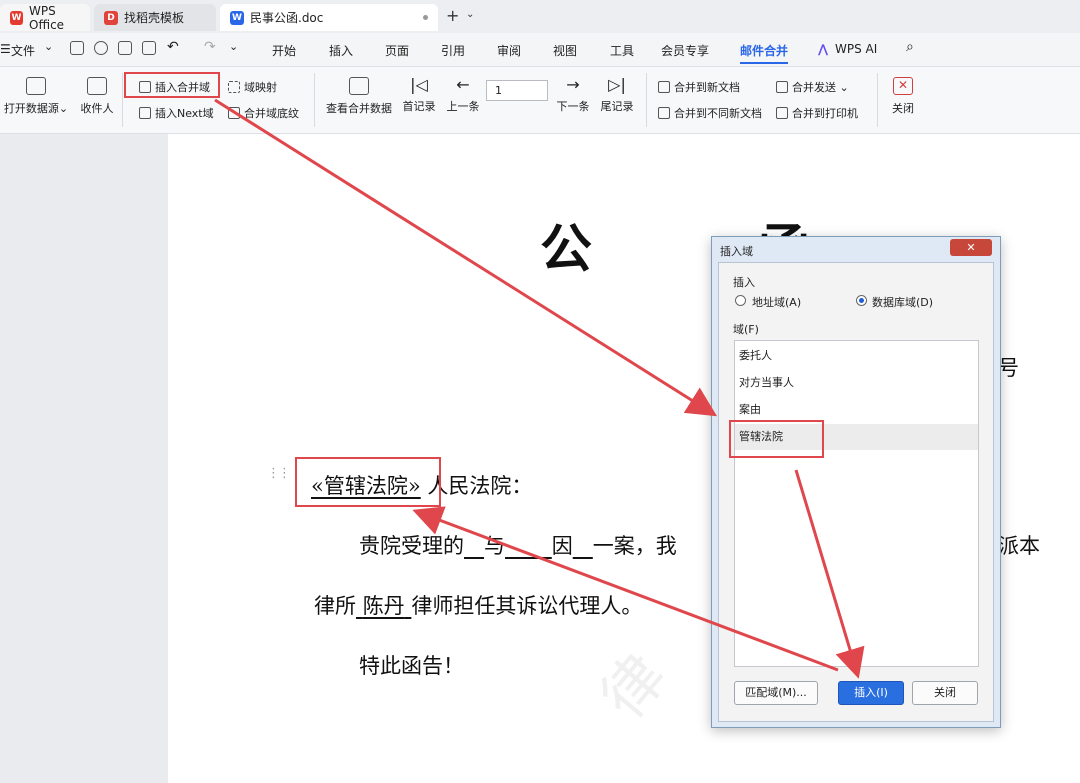  What do you see at coordinates (463, 84) in the screenshot?
I see `arrow-left-icon: ←` at bounding box center [463, 84].